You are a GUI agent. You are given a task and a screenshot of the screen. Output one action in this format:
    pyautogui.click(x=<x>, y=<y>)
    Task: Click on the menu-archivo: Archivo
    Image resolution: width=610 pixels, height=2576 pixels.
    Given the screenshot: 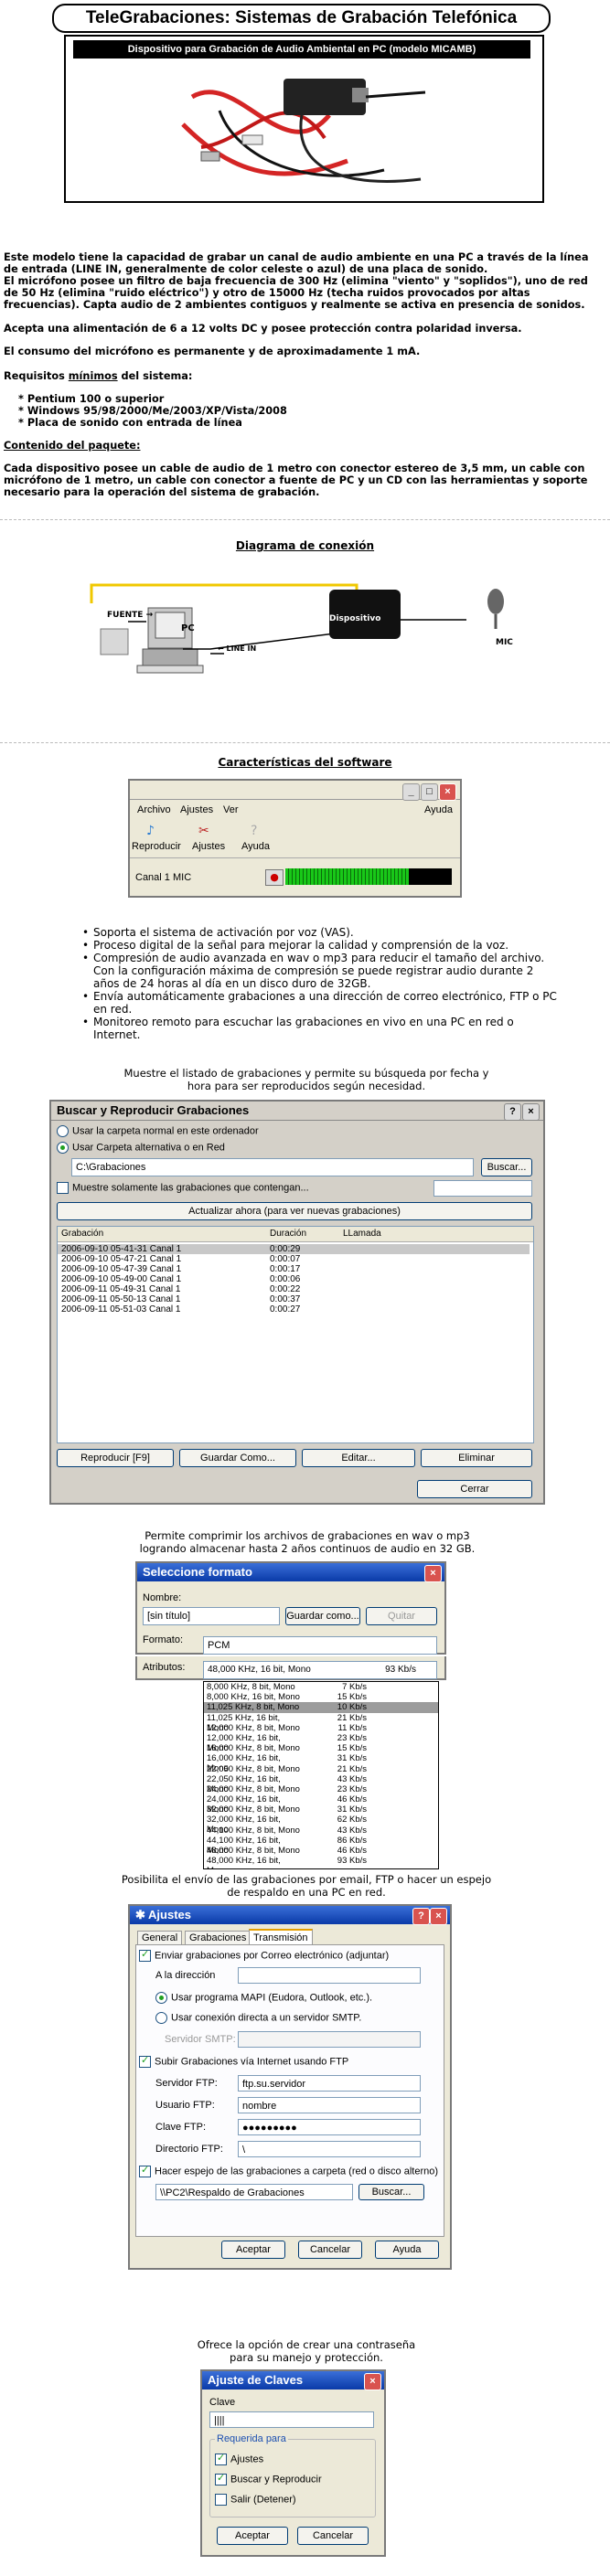 What is the action you would take?
    pyautogui.click(x=154, y=809)
    